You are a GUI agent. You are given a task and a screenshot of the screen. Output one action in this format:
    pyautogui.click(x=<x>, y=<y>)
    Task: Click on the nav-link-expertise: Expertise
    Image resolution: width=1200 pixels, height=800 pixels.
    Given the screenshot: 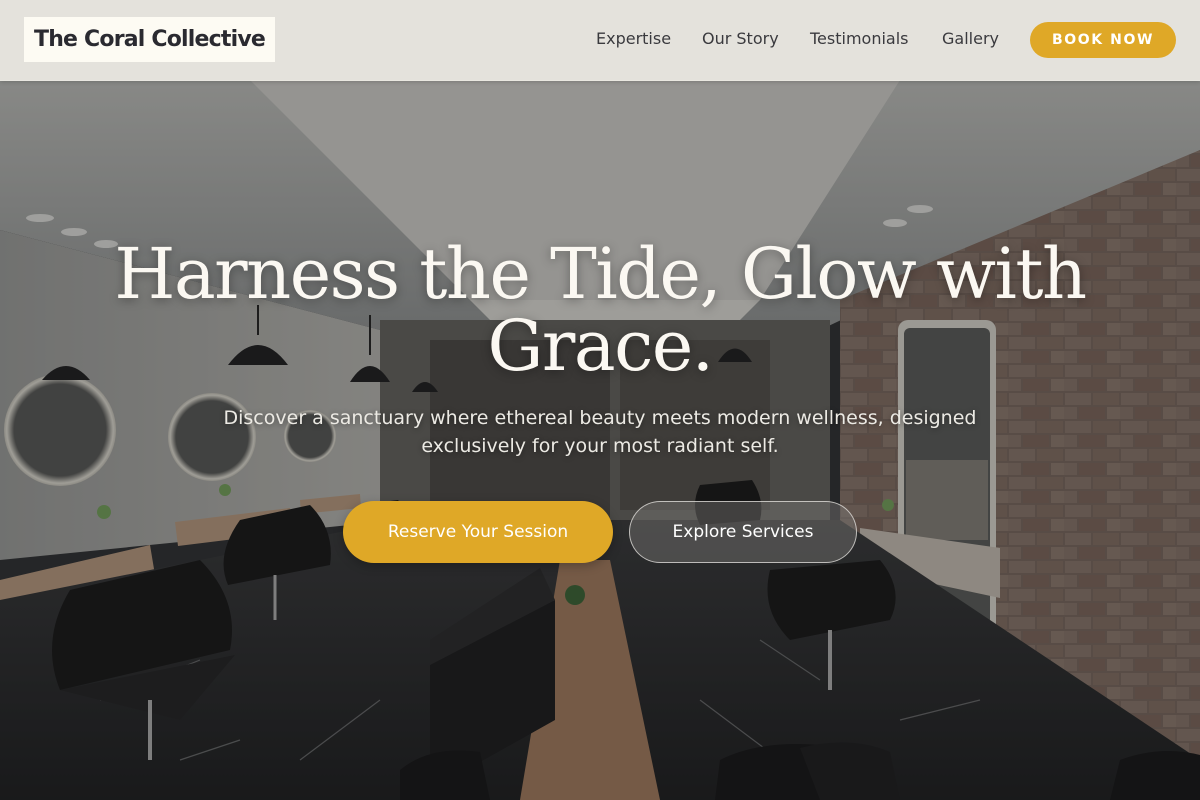 What is the action you would take?
    pyautogui.click(x=633, y=39)
    